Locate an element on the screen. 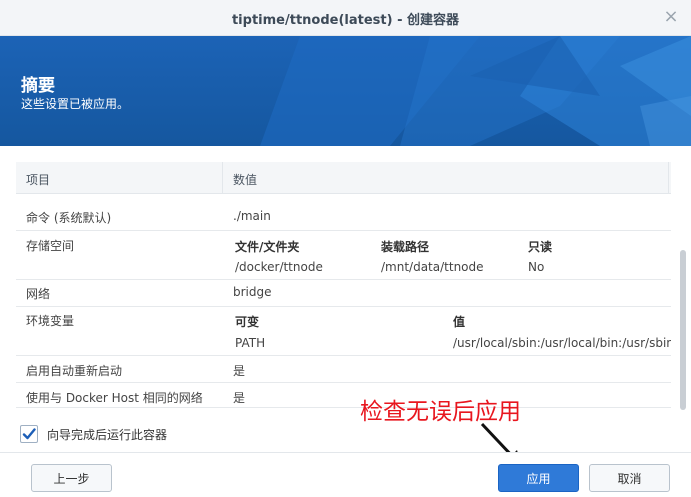  previous-button: 上一步 is located at coordinates (71, 478).